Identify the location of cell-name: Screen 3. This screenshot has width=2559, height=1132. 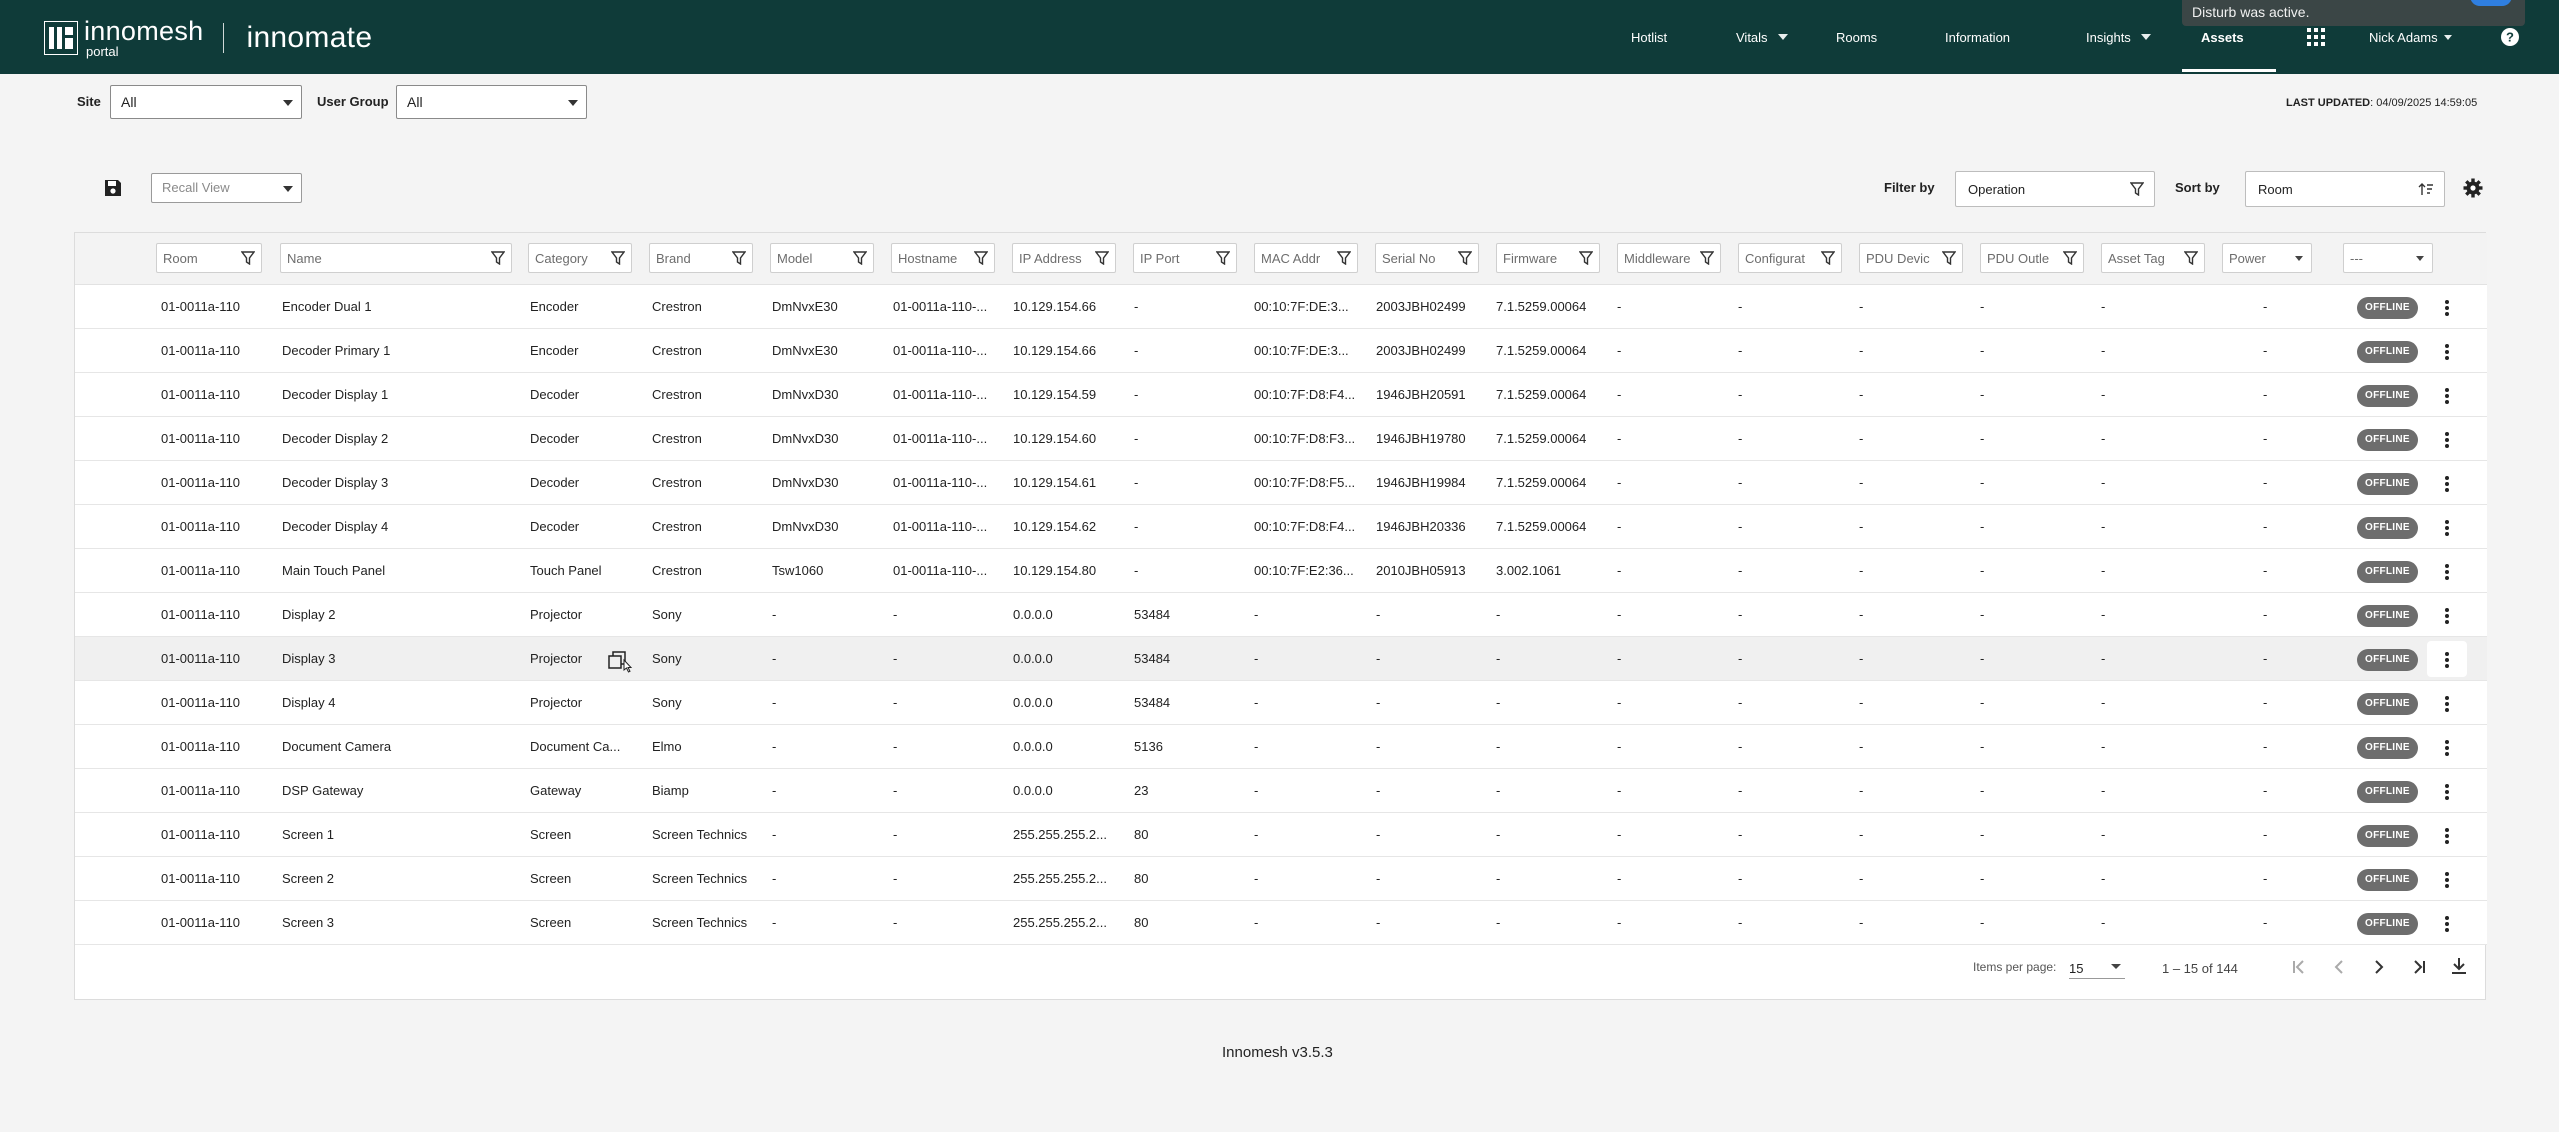
(308, 922).